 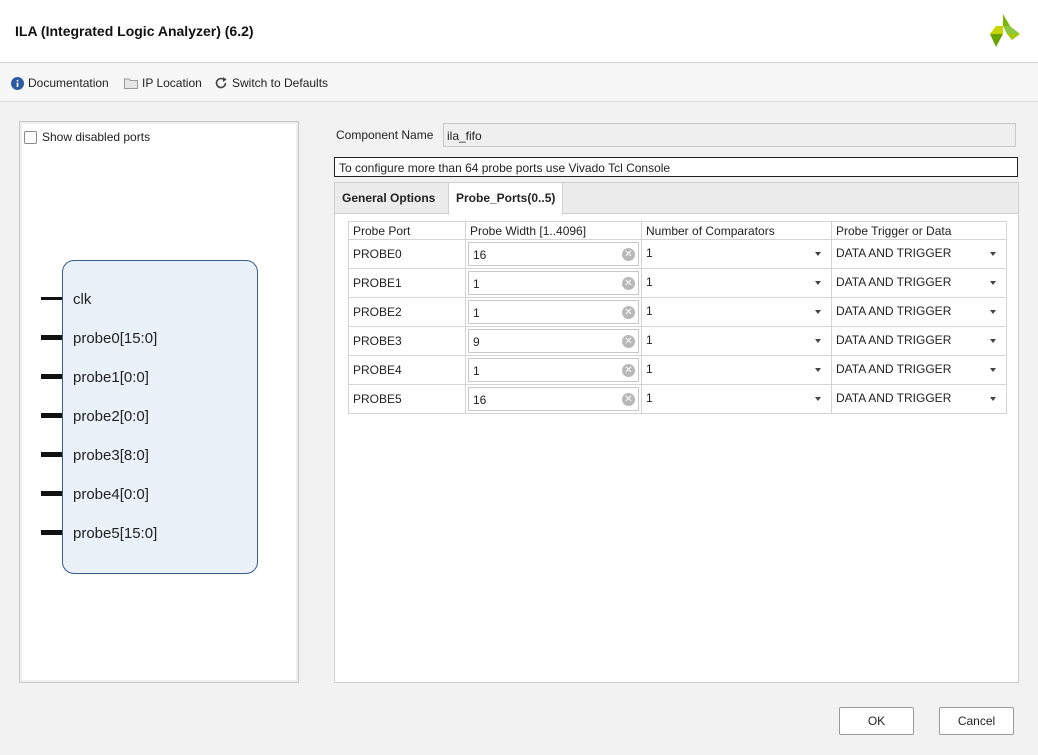 I want to click on tab-general-options: General Options, so click(x=388, y=198).